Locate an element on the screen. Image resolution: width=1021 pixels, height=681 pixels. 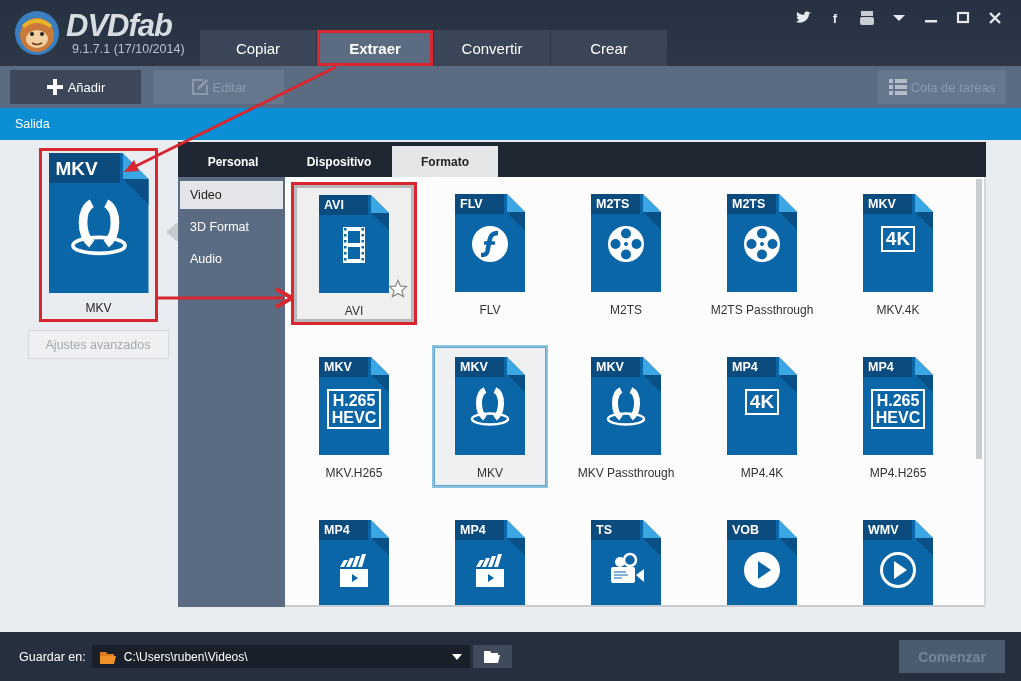
format-item: MKV MKV is located at coordinates (490, 416).